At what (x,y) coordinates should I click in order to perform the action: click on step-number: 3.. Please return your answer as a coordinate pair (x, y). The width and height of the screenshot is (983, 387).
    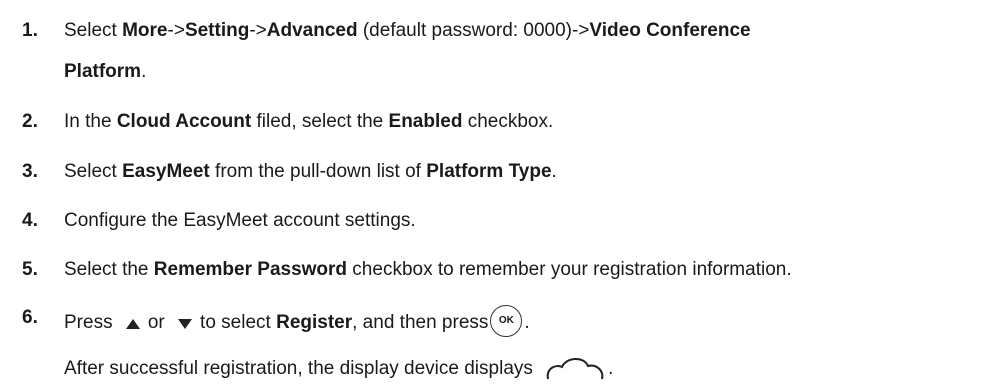
    Looking at the image, I should click on (30, 171).